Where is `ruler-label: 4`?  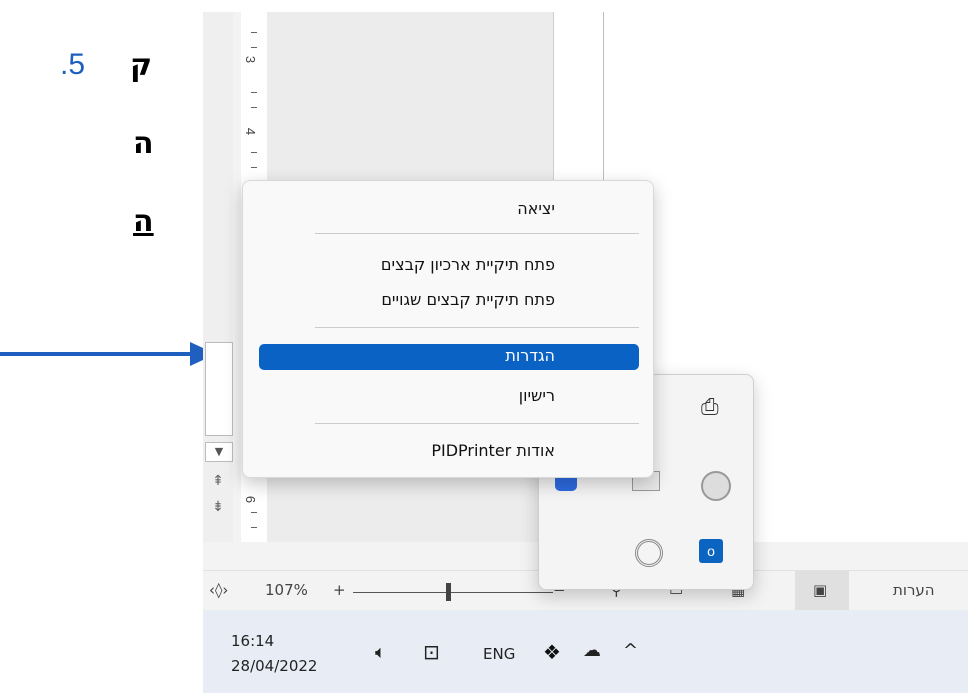
ruler-label: 4 is located at coordinates (251, 131).